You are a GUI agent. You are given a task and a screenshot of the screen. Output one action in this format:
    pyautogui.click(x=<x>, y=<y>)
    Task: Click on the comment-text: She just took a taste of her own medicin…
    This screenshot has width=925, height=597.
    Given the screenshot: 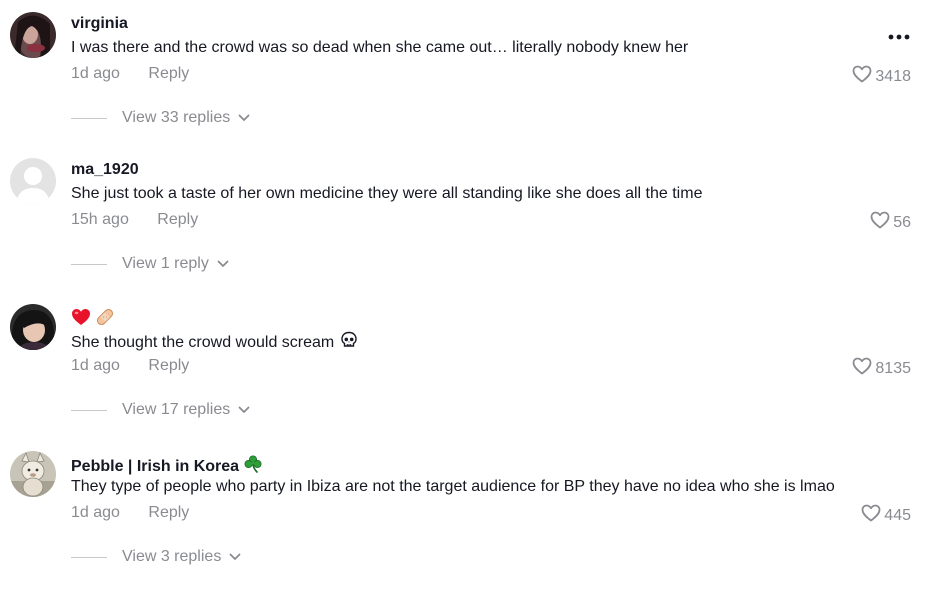 What is the action you would take?
    pyautogui.click(x=386, y=194)
    